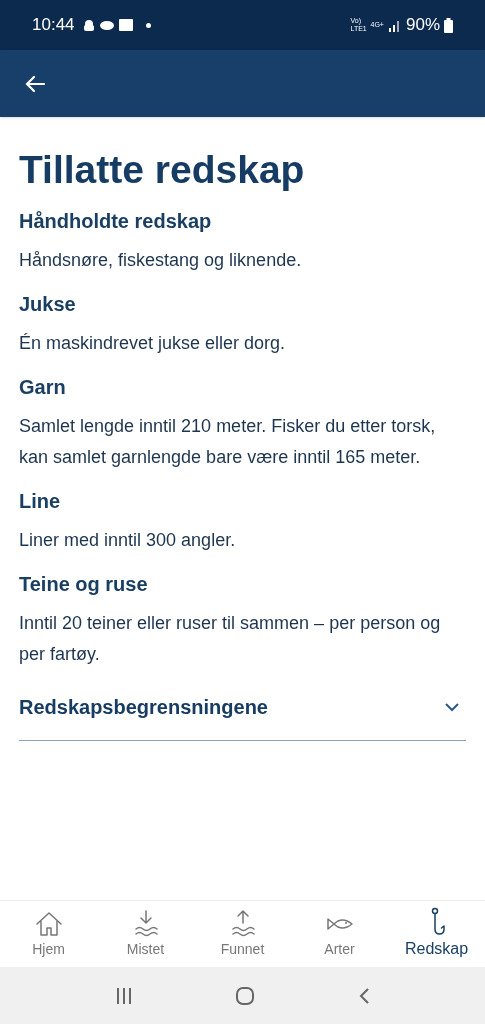  Describe the element at coordinates (452, 707) in the screenshot. I see `chevron-down-icon` at that location.